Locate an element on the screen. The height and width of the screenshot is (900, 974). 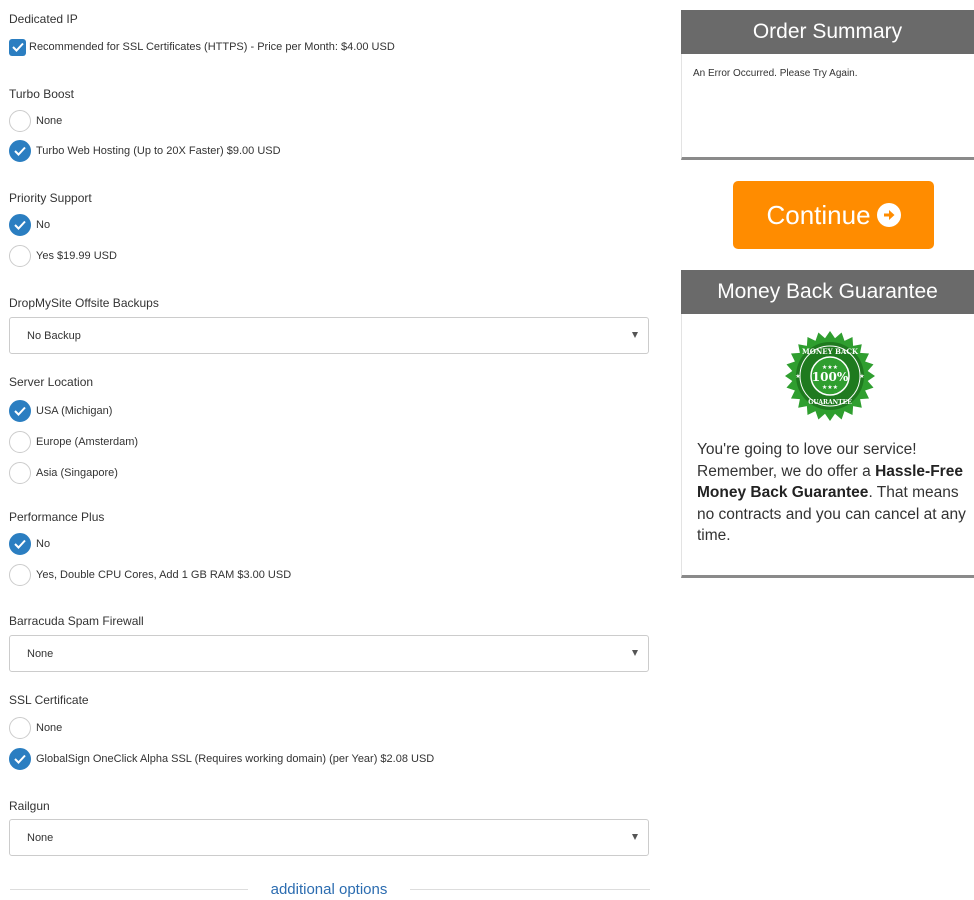
seal-center-text: 100% is located at coordinates (830, 377).